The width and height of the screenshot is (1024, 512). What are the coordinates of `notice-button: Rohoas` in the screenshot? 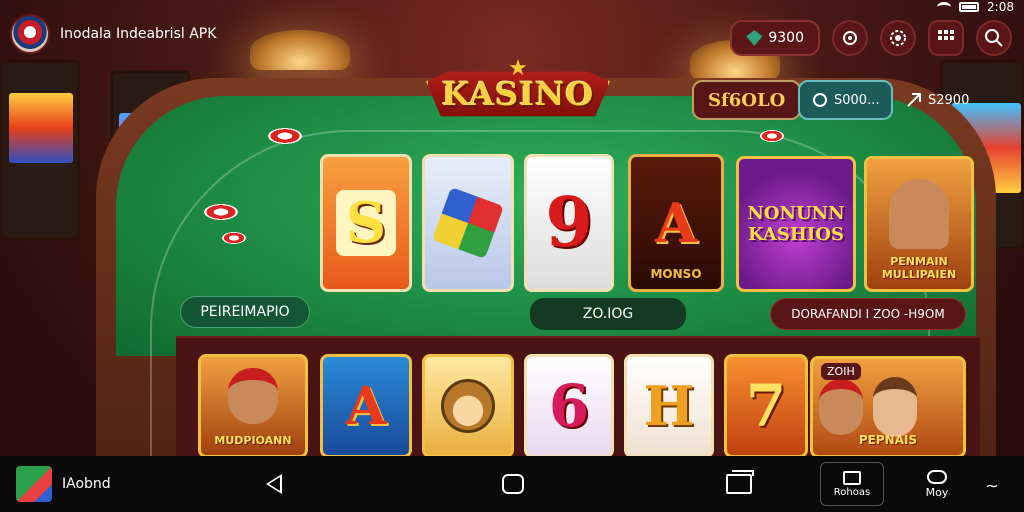 It's located at (852, 484).